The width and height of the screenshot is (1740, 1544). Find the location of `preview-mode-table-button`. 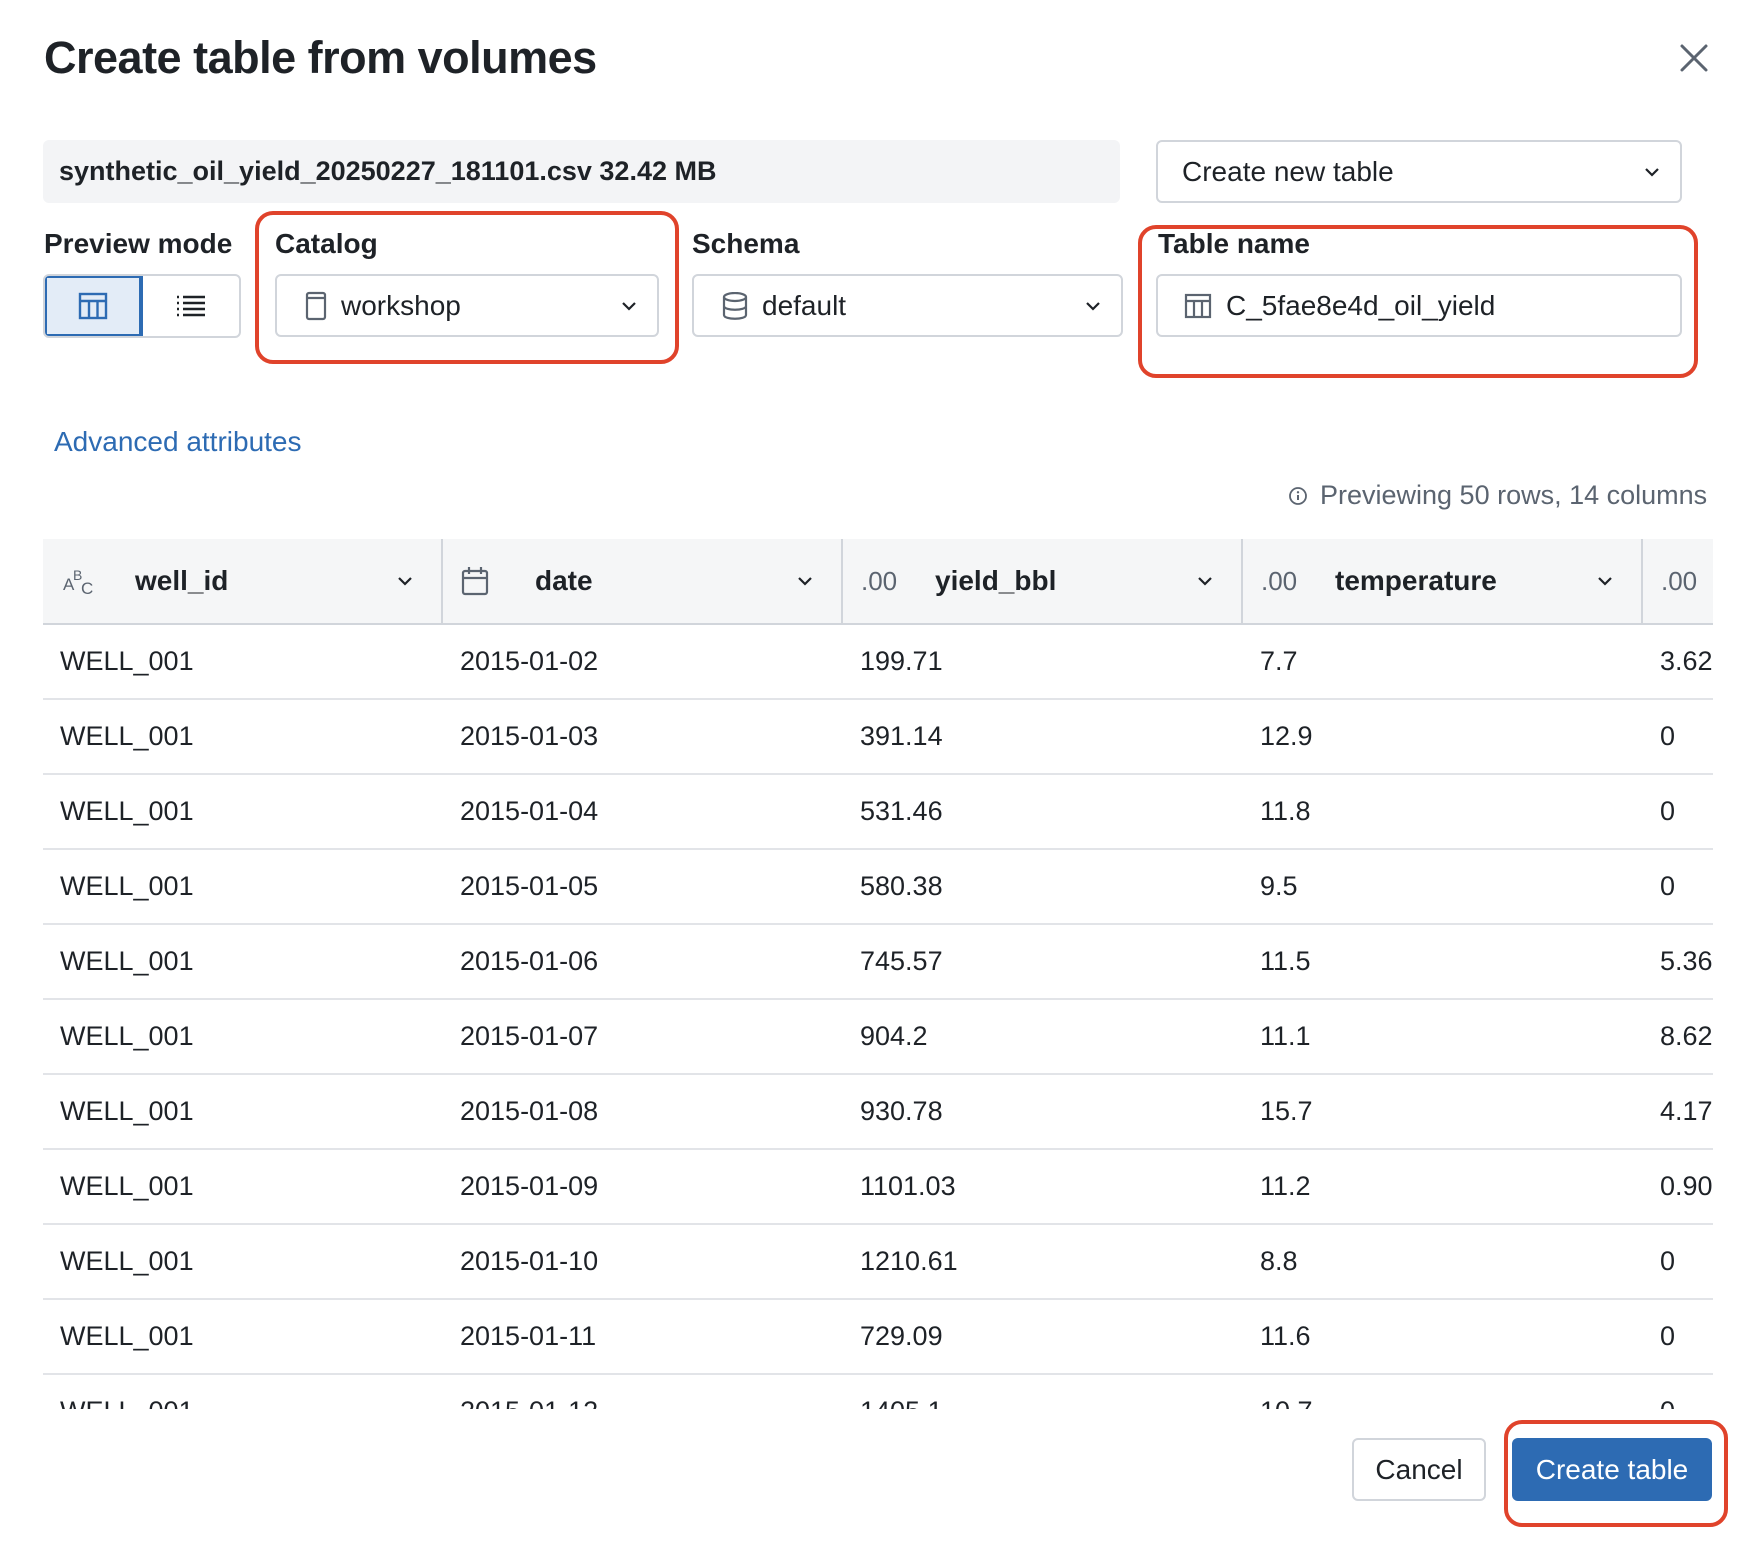

preview-mode-table-button is located at coordinates (94, 306).